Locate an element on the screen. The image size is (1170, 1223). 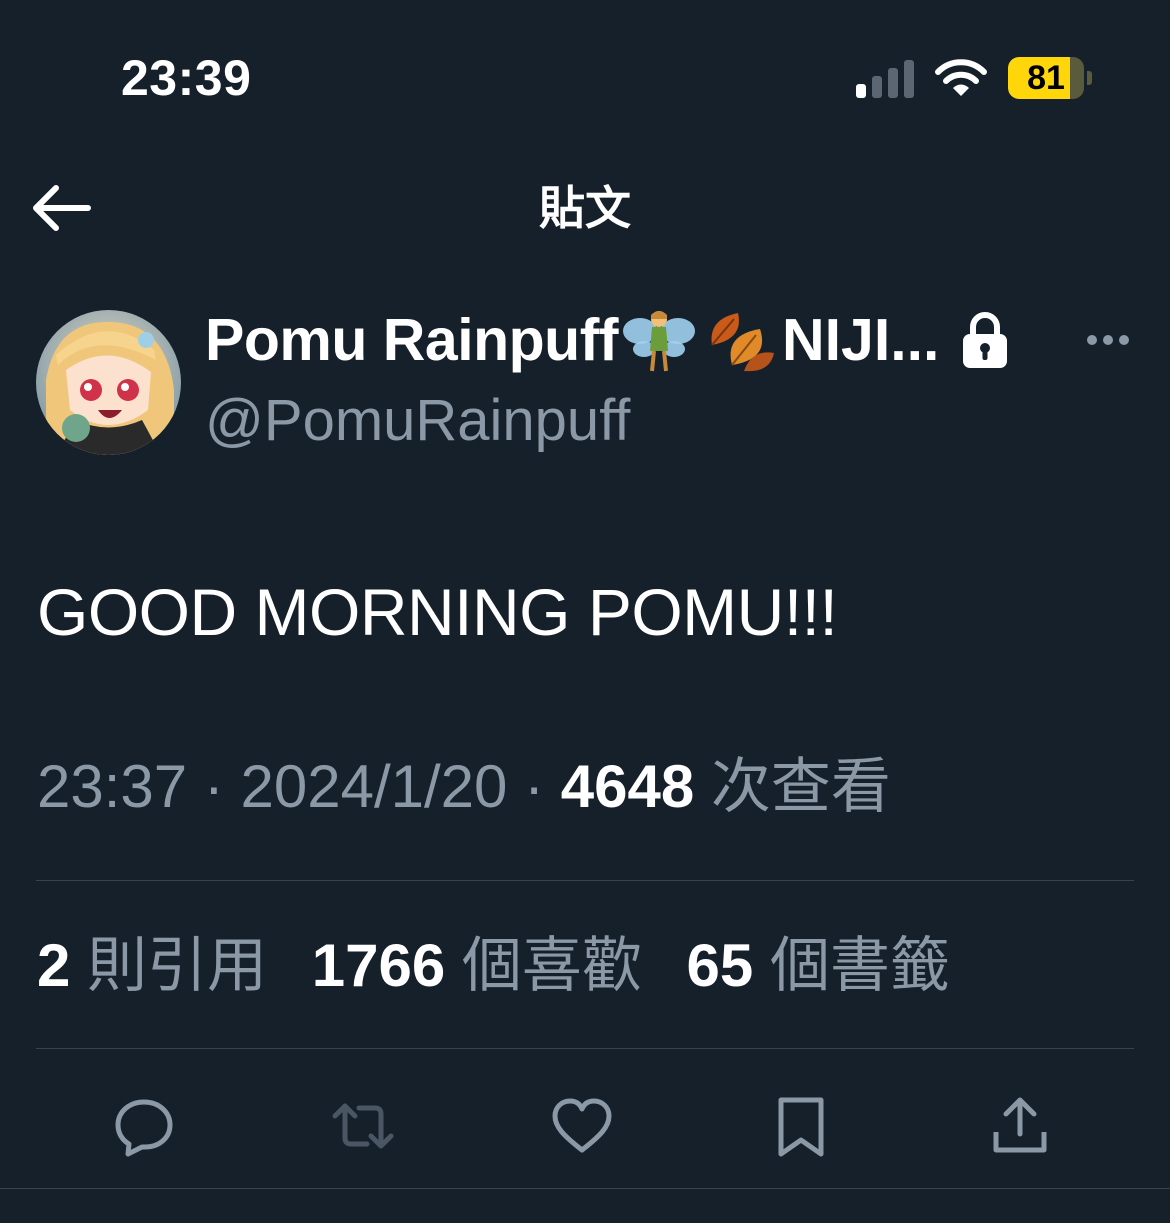
repost-button is located at coordinates (363, 1126).